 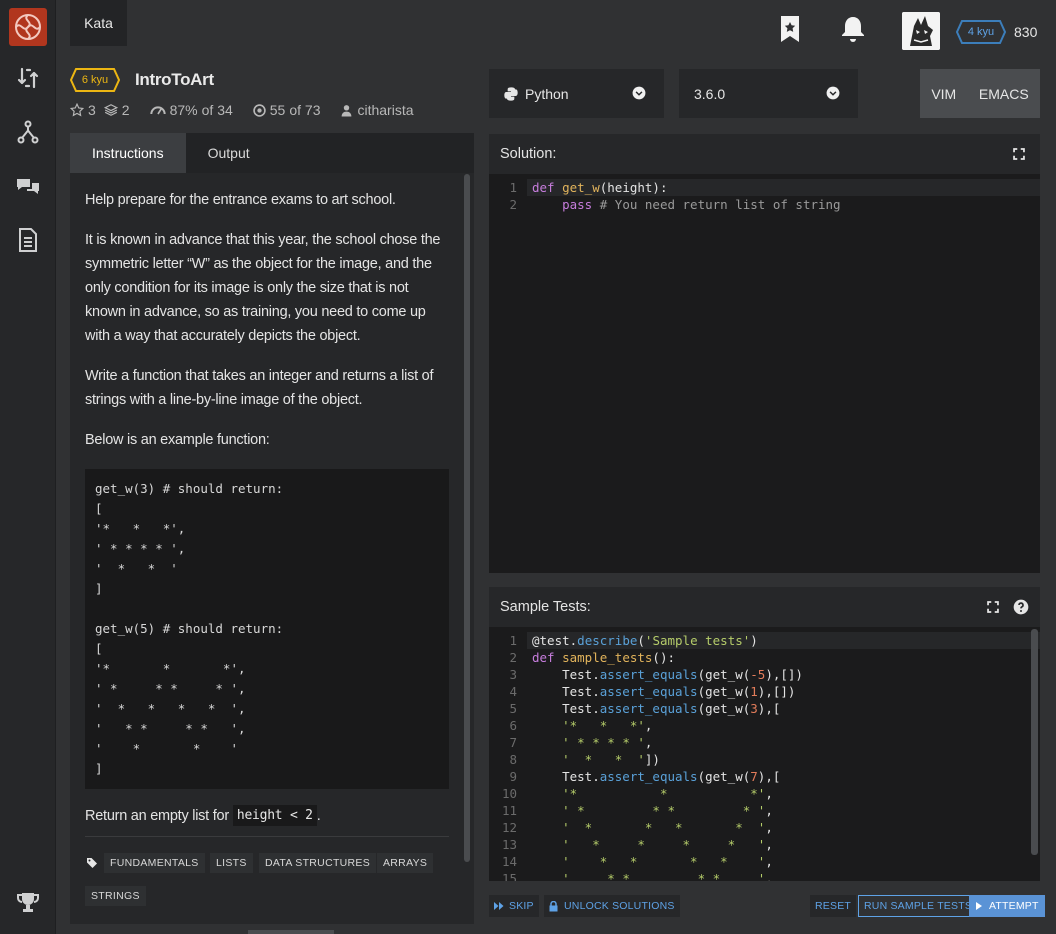 I want to click on reset-button: RESET, so click(x=833, y=906).